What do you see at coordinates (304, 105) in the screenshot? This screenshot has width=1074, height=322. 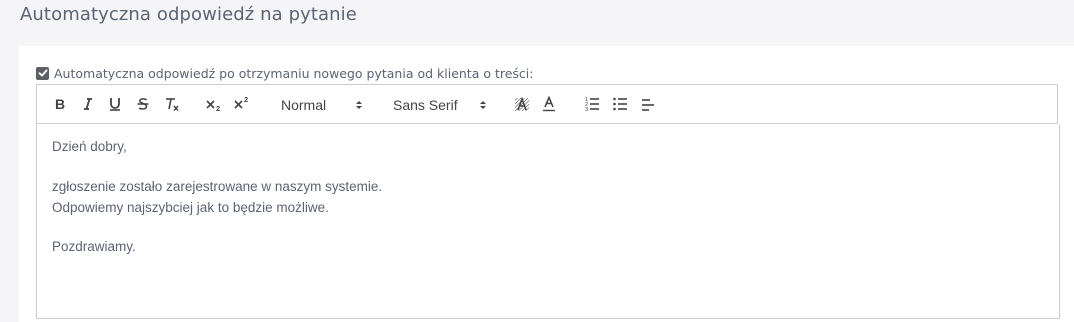 I see `header-size-value: Normal` at bounding box center [304, 105].